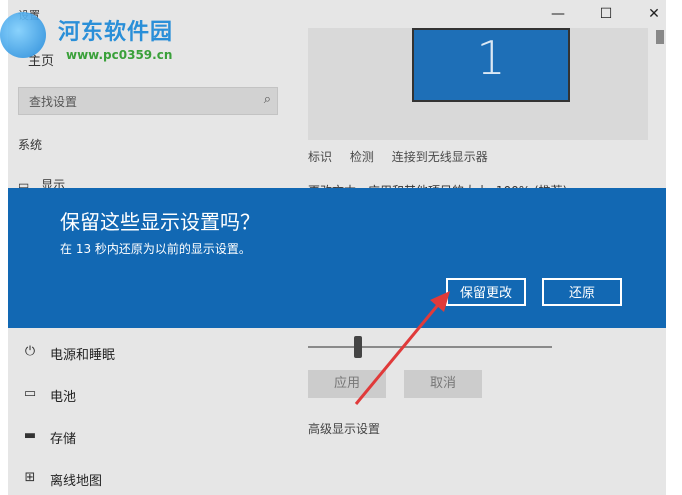 The image size is (682, 495). I want to click on sidebar-item-storage: ▬ 存储, so click(140, 438).